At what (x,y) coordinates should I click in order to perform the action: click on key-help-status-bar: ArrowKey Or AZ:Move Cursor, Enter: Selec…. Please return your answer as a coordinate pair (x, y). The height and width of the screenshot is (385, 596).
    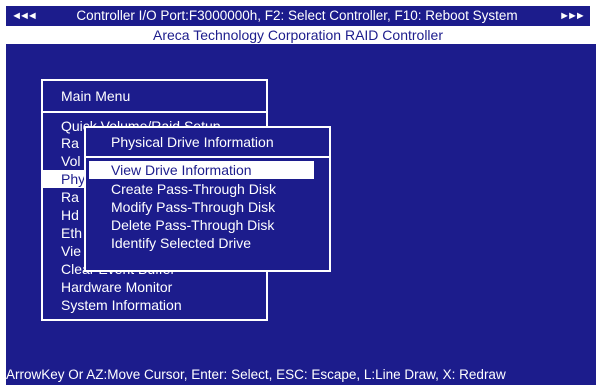
    Looking at the image, I should click on (256, 374).